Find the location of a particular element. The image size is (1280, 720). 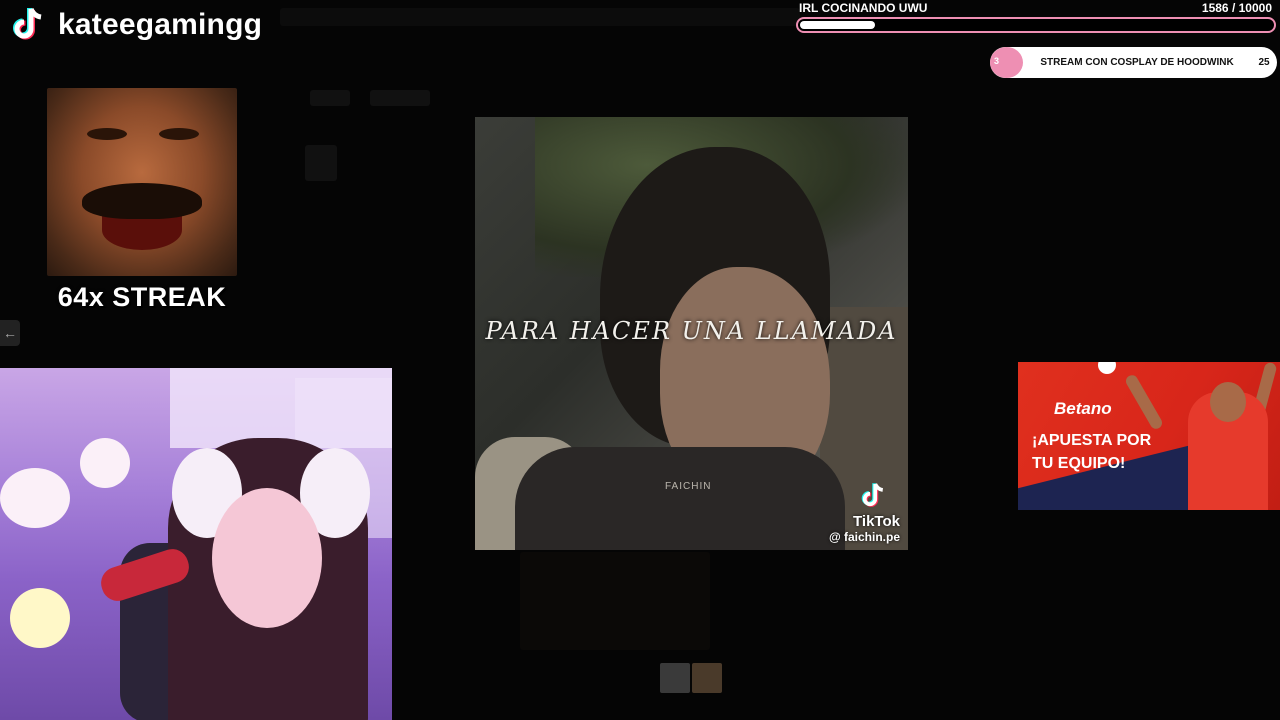

tiktok-watermark: TikTok @ faichin.pe is located at coordinates (864, 512).